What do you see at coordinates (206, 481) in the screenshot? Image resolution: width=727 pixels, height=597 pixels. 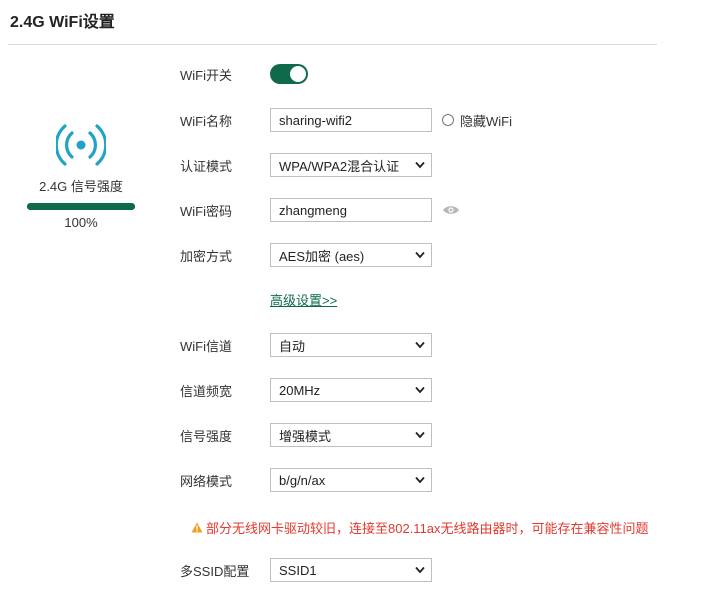 I see `network-mode-label: 网络模式` at bounding box center [206, 481].